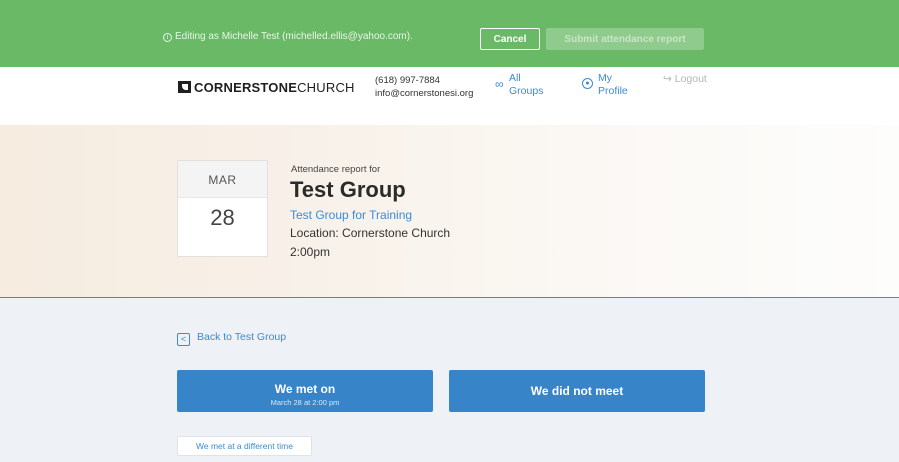  What do you see at coordinates (244, 446) in the screenshot?
I see `different-time-button: We met at a different time` at bounding box center [244, 446].